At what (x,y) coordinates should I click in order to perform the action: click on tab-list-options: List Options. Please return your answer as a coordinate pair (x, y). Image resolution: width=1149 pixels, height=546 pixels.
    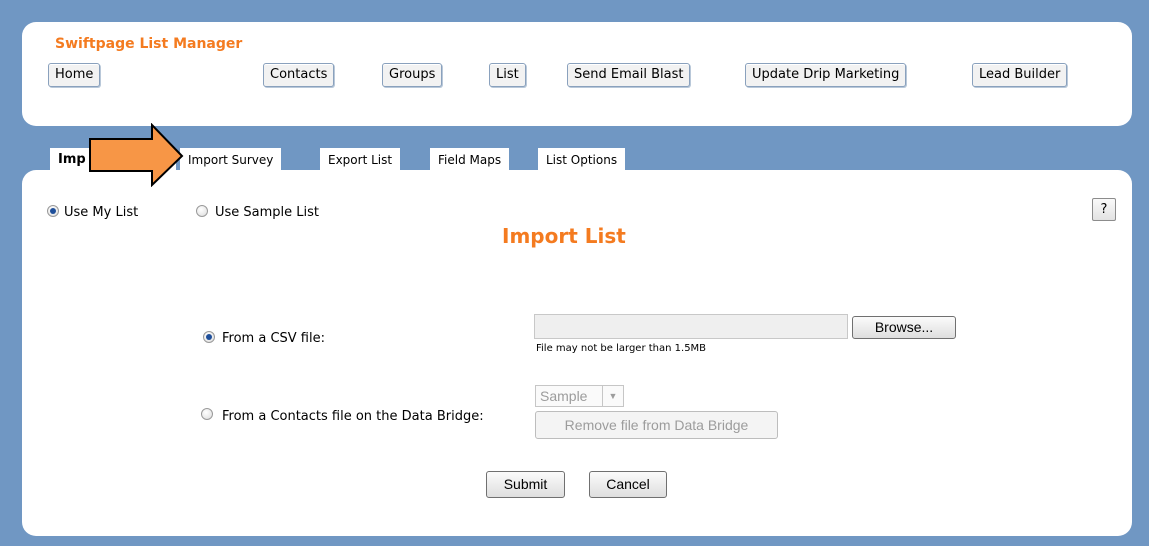
    Looking at the image, I should click on (582, 159).